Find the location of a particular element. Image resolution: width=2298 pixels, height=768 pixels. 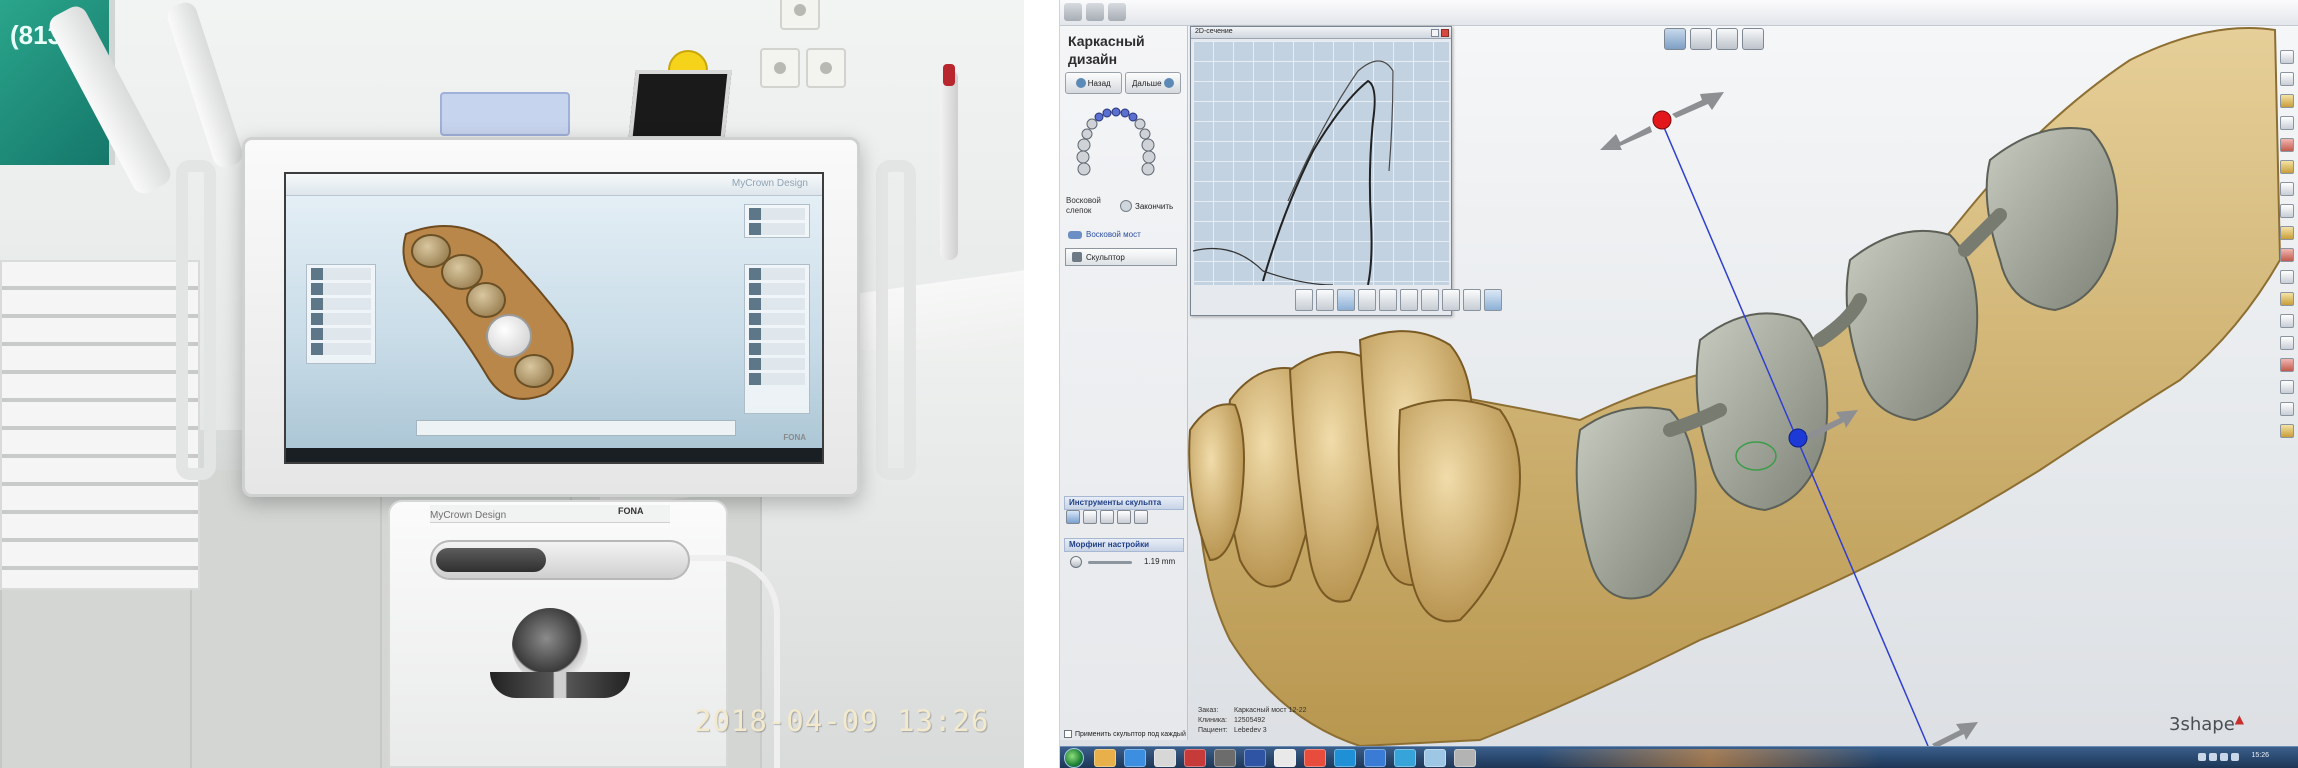

storage-box is located at coordinates (505, 114).